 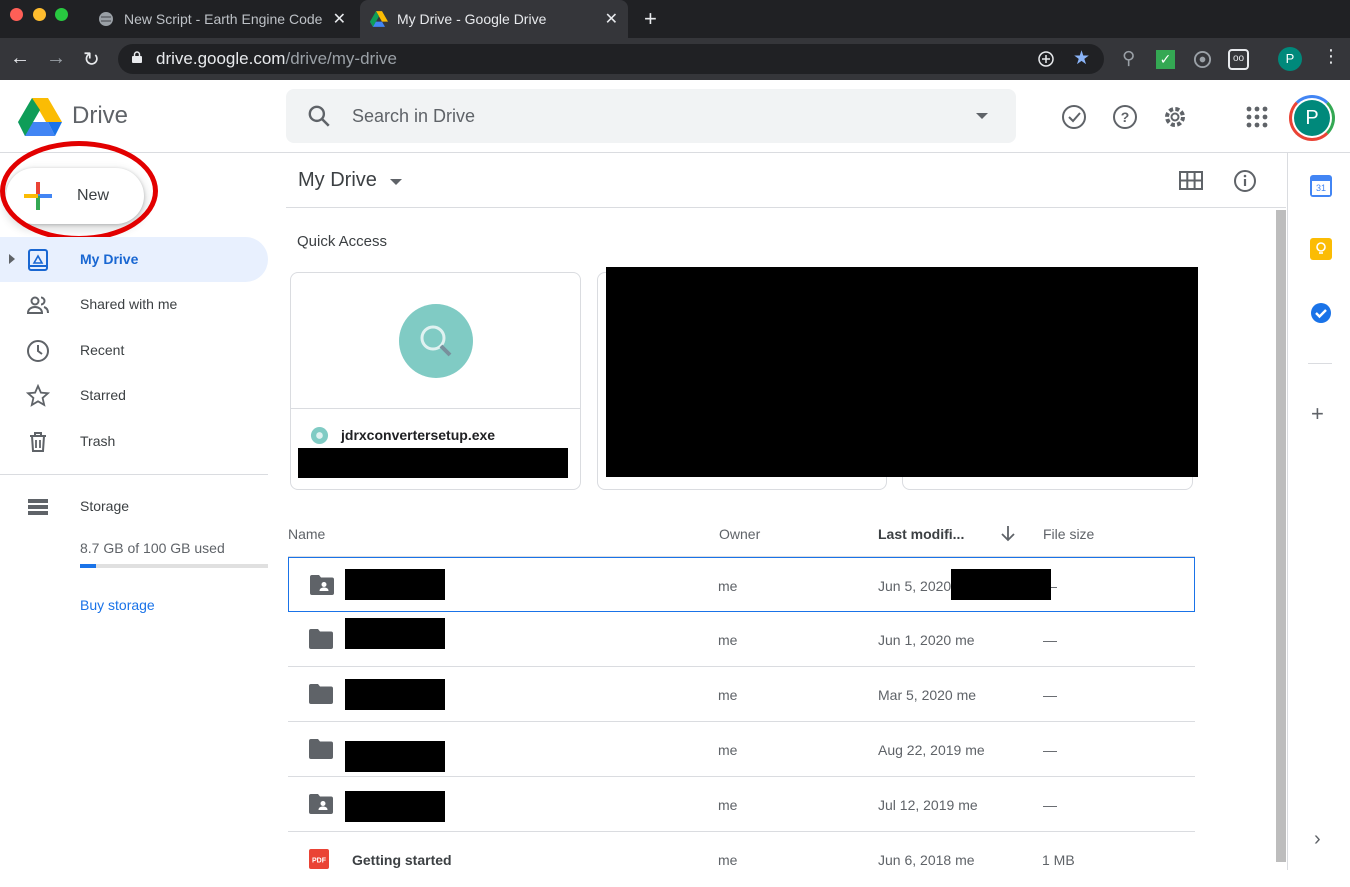 I want to click on expand-arrow-icon, so click(x=12, y=259).